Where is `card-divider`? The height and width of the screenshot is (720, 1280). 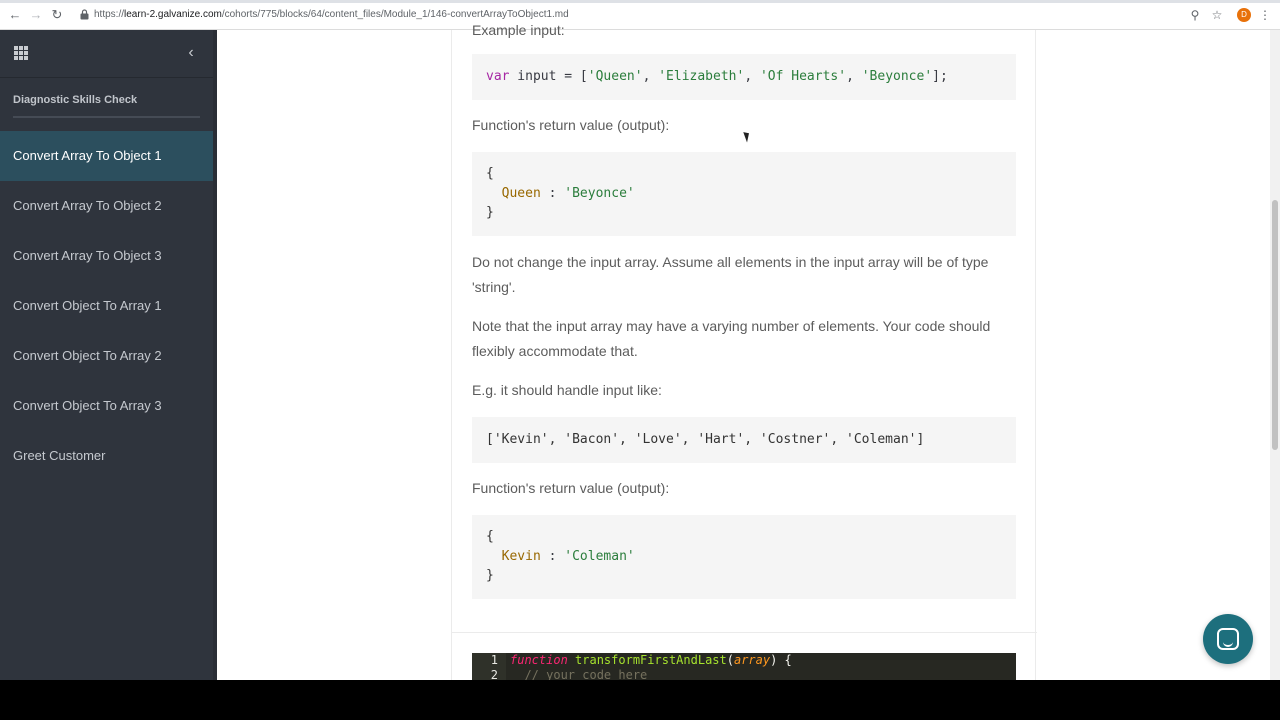 card-divider is located at coordinates (744, 632).